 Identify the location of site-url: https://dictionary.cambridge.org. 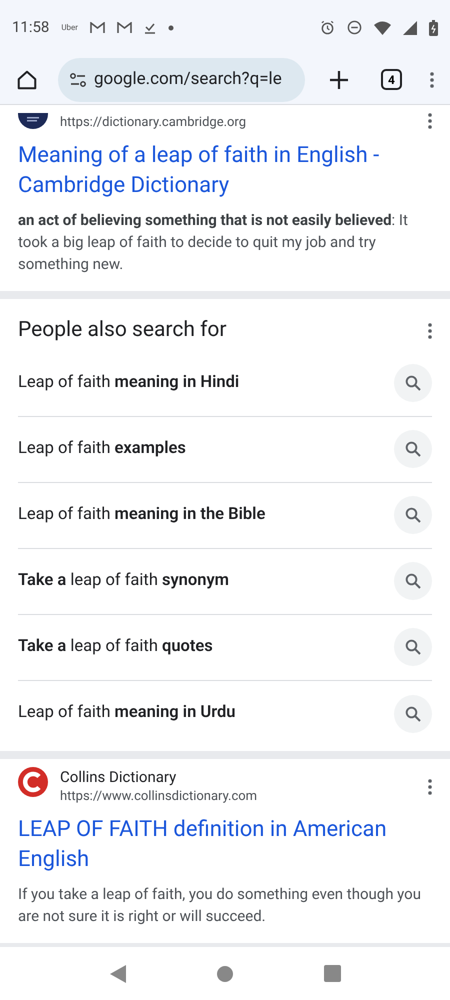
(154, 123).